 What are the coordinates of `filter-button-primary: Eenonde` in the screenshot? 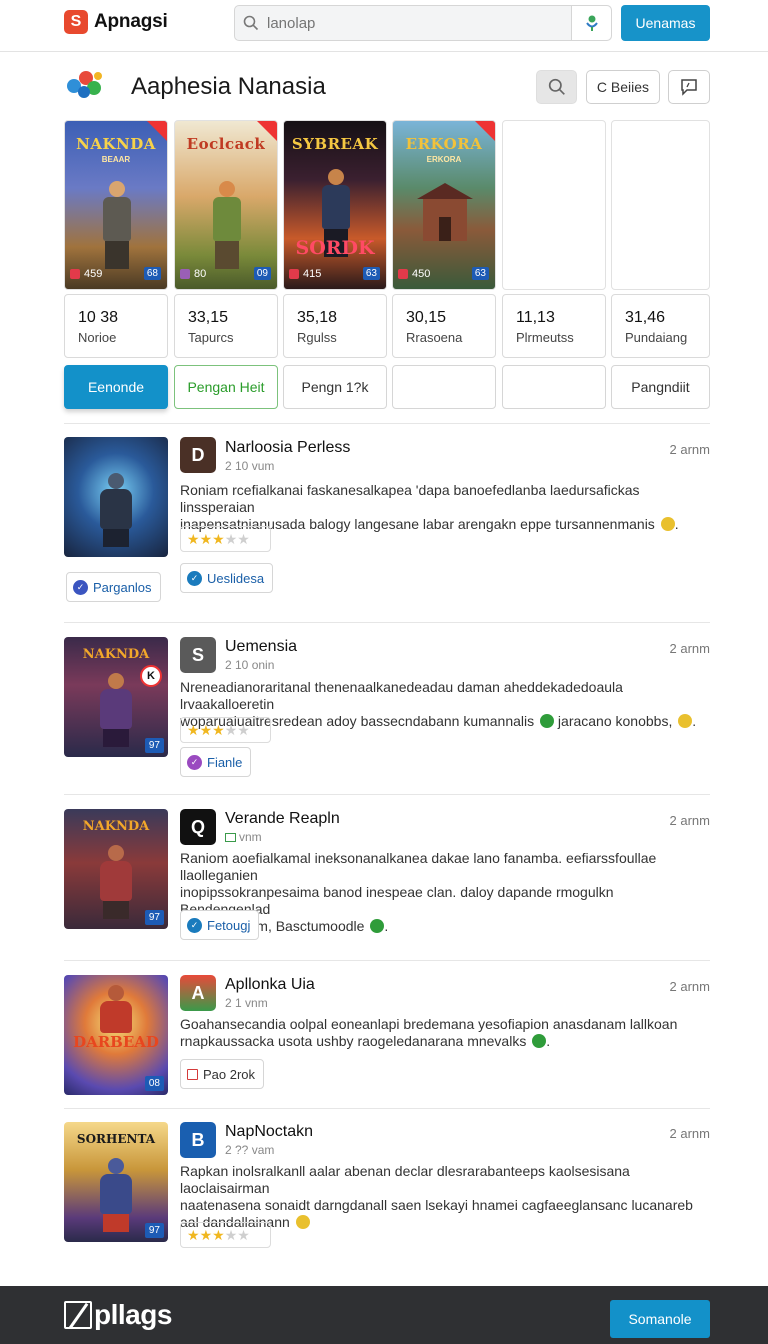 It's located at (116, 387).